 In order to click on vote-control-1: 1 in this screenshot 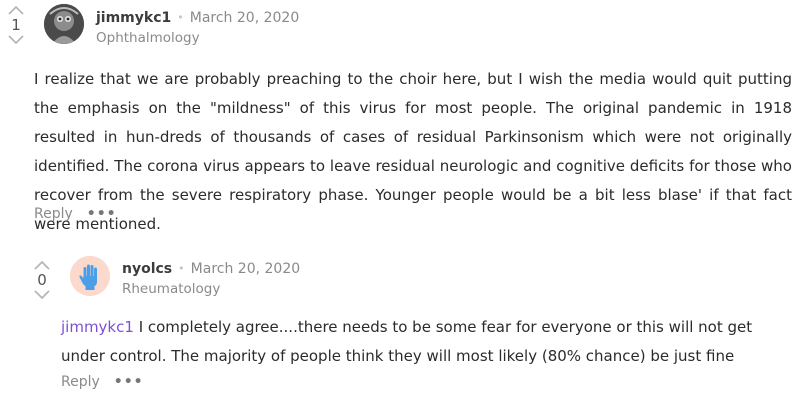, I will do `click(16, 25)`.